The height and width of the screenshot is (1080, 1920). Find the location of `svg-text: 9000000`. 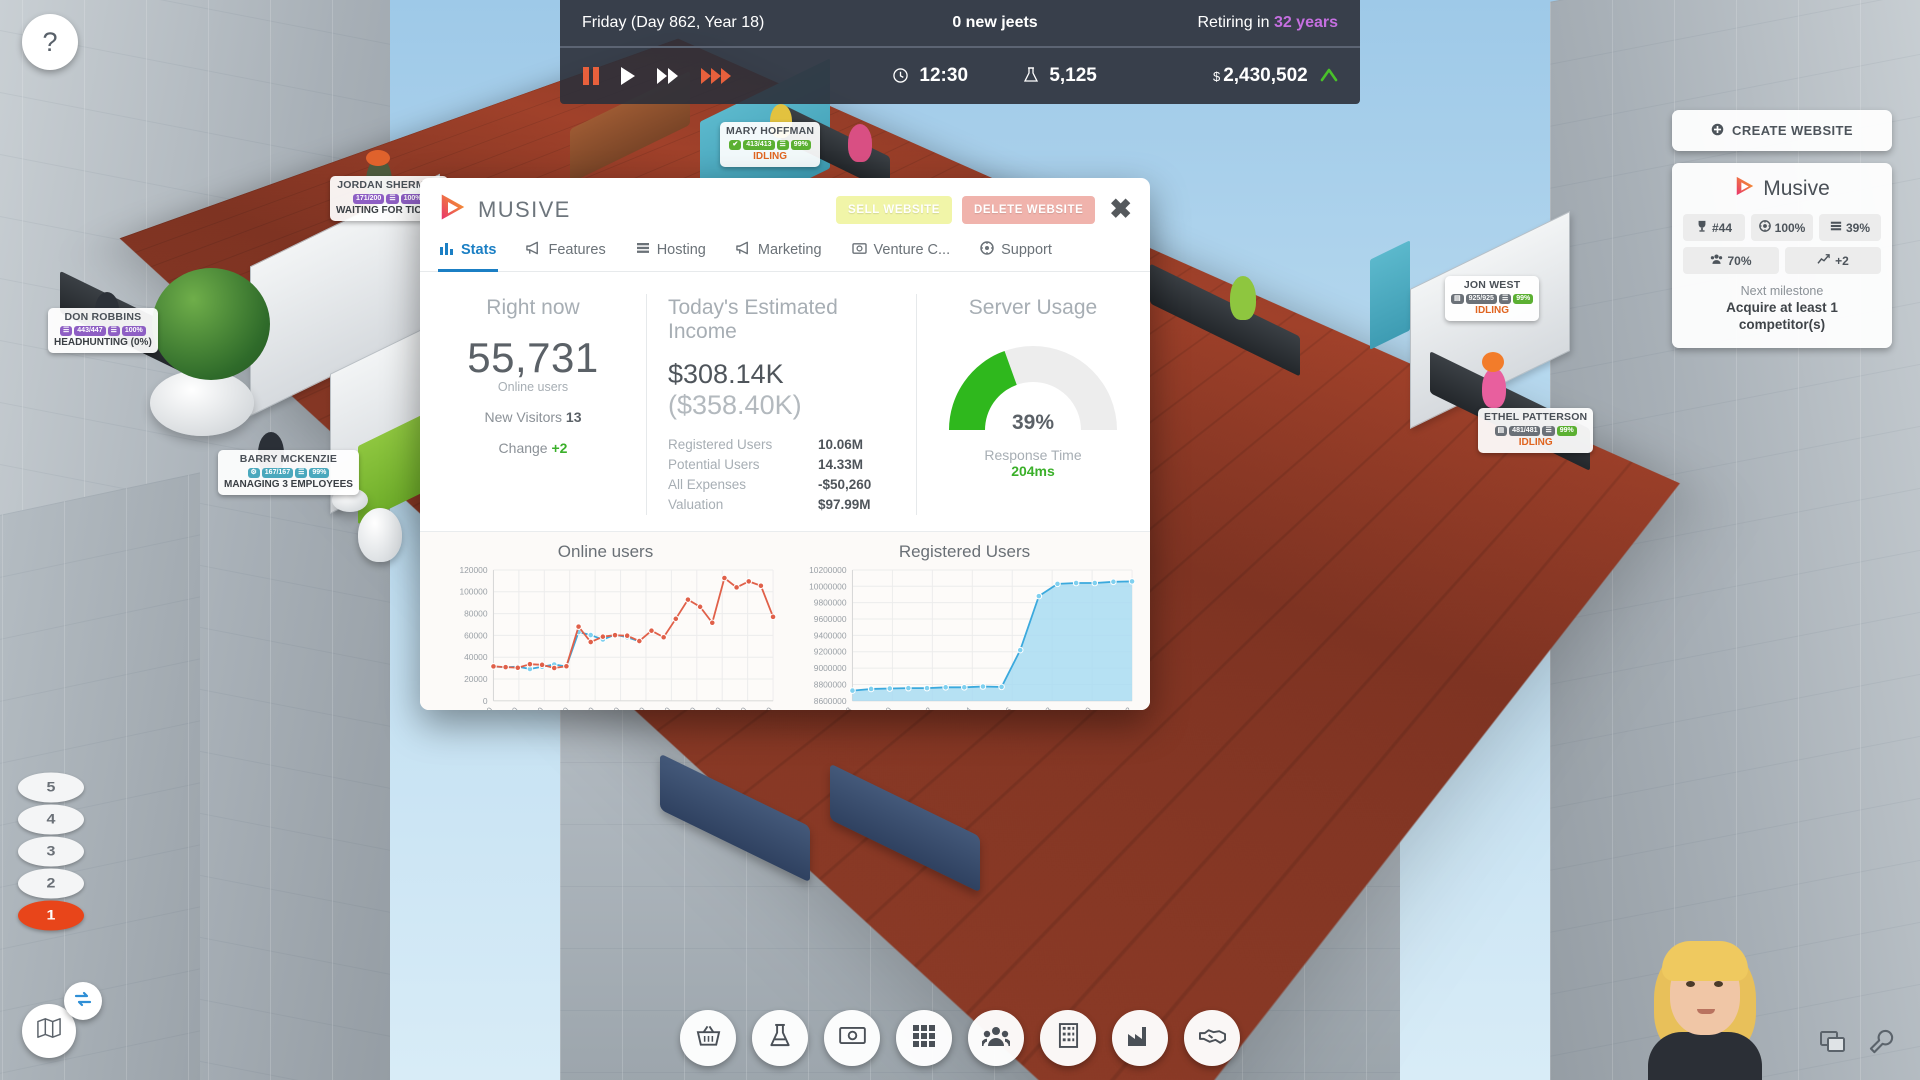

svg-text: 9000000 is located at coordinates (830, 668).